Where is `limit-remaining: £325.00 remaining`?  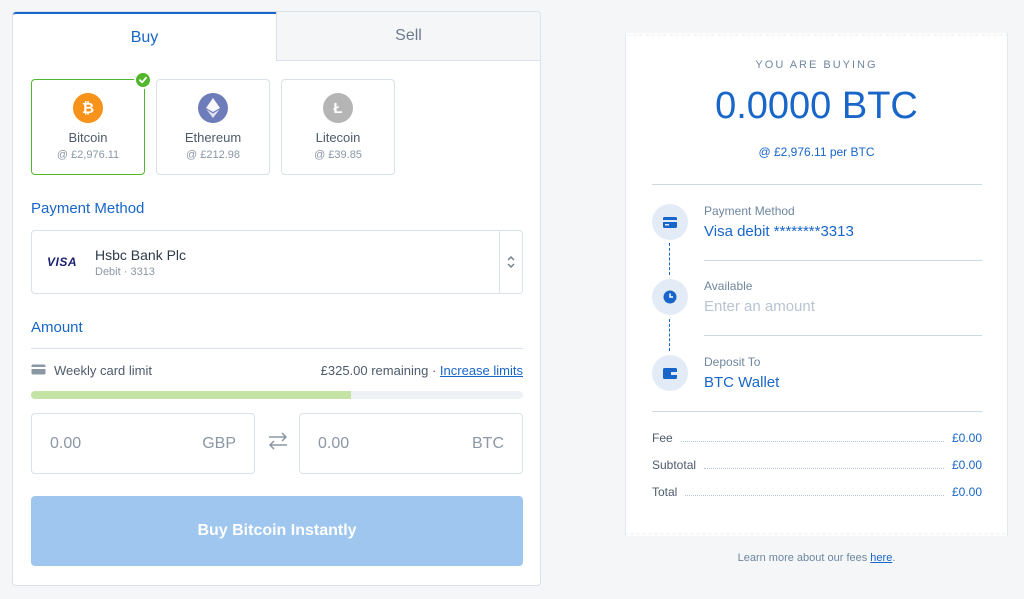 limit-remaining: £325.00 remaining is located at coordinates (374, 370).